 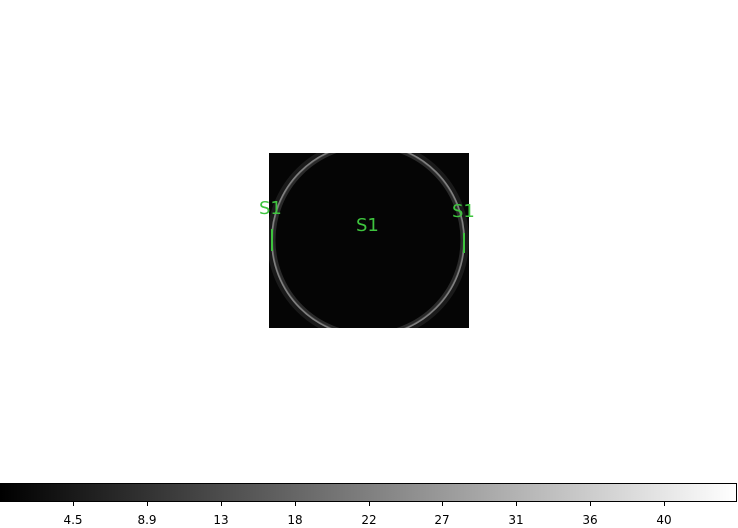 What do you see at coordinates (147, 520) in the screenshot?
I see `colorbar-tick-label: 8.9` at bounding box center [147, 520].